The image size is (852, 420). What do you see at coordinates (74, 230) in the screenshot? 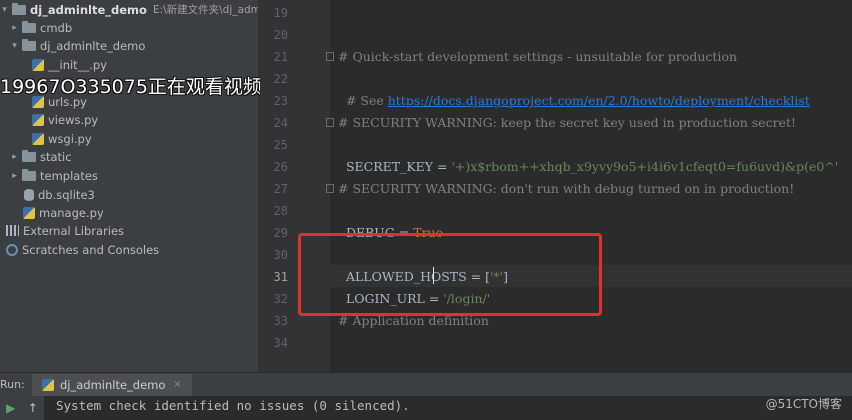
I see `tree-item-label: External Libraries` at bounding box center [74, 230].